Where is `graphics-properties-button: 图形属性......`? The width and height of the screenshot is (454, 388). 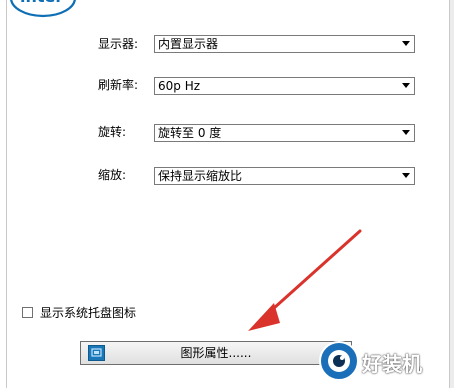
graphics-properties-button: 图形属性...... is located at coordinates (216, 353).